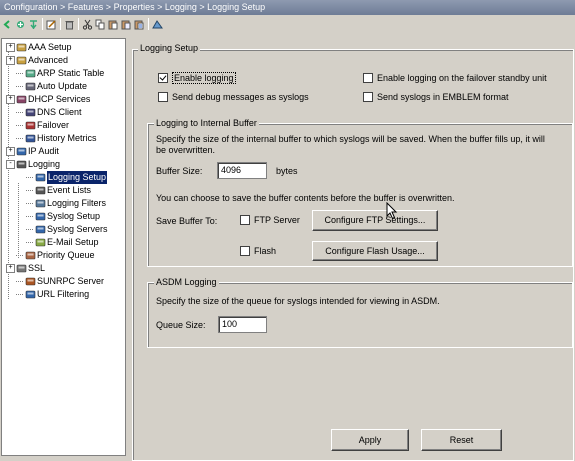 The image size is (575, 461). I want to click on tree-item-logging-setup: Logging Setup, so click(67, 177).